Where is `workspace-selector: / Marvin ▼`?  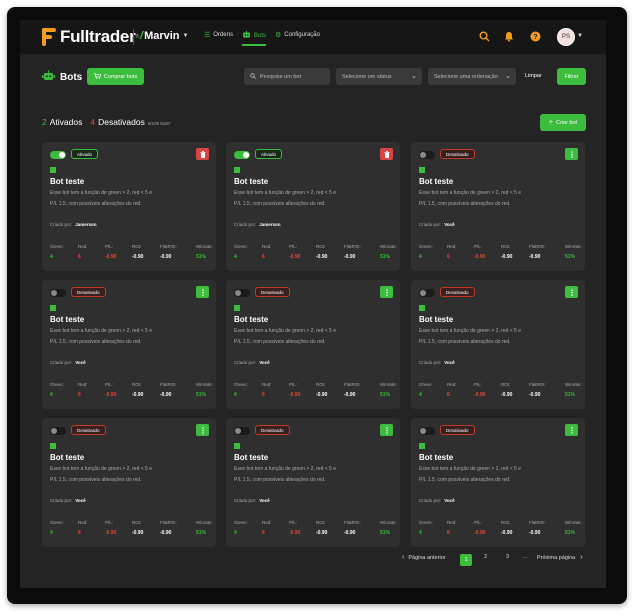
workspace-selector: / Marvin ▼ is located at coordinates (164, 36).